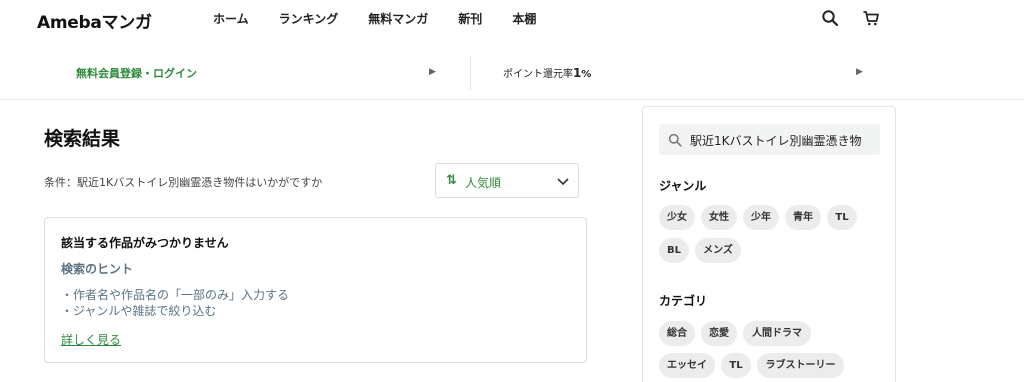 The height and width of the screenshot is (382, 1024). What do you see at coordinates (677, 217) in the screenshot?
I see `genre-tag: 少女` at bounding box center [677, 217].